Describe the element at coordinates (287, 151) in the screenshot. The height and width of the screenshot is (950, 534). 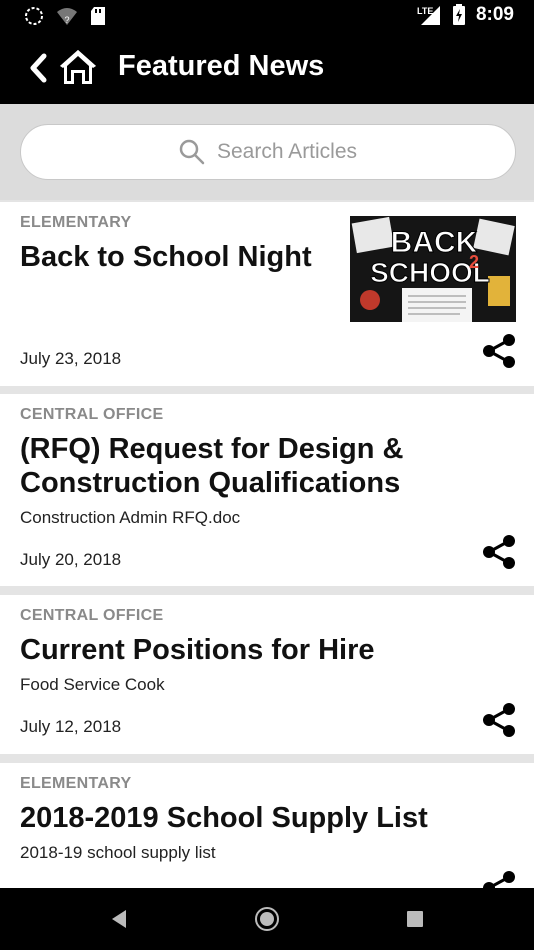
I see `search-placeholder: Search Articles` at that location.